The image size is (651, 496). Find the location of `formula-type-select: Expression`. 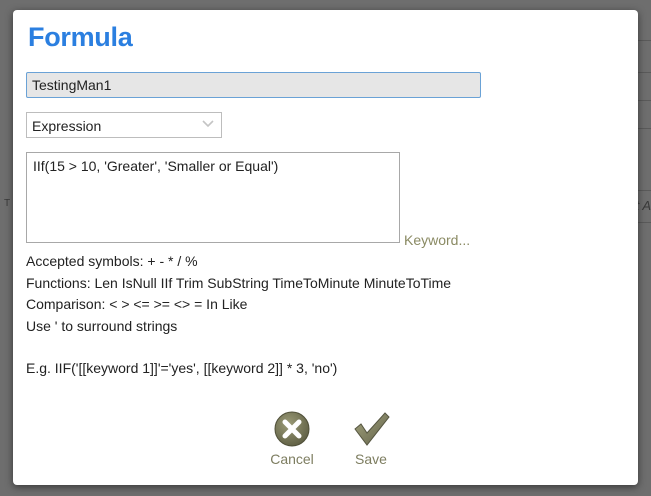

formula-type-select: Expression is located at coordinates (124, 125).